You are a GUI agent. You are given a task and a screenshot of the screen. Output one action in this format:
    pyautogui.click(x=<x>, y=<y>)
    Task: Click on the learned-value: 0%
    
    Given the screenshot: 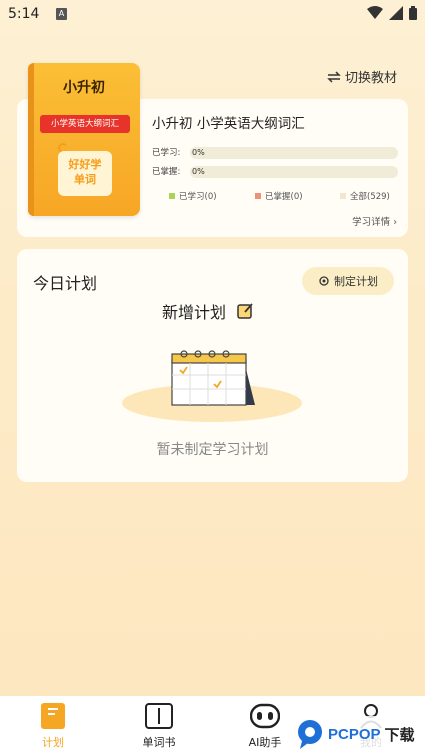 What is the action you would take?
    pyautogui.click(x=198, y=152)
    